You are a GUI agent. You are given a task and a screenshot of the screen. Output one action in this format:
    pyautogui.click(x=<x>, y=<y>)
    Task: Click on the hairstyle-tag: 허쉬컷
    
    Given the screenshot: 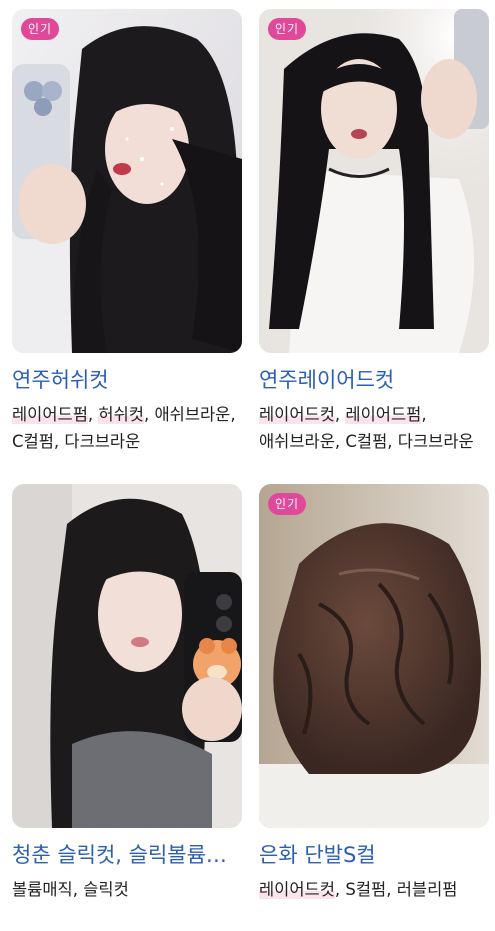 What is the action you would take?
    pyautogui.click(x=121, y=414)
    